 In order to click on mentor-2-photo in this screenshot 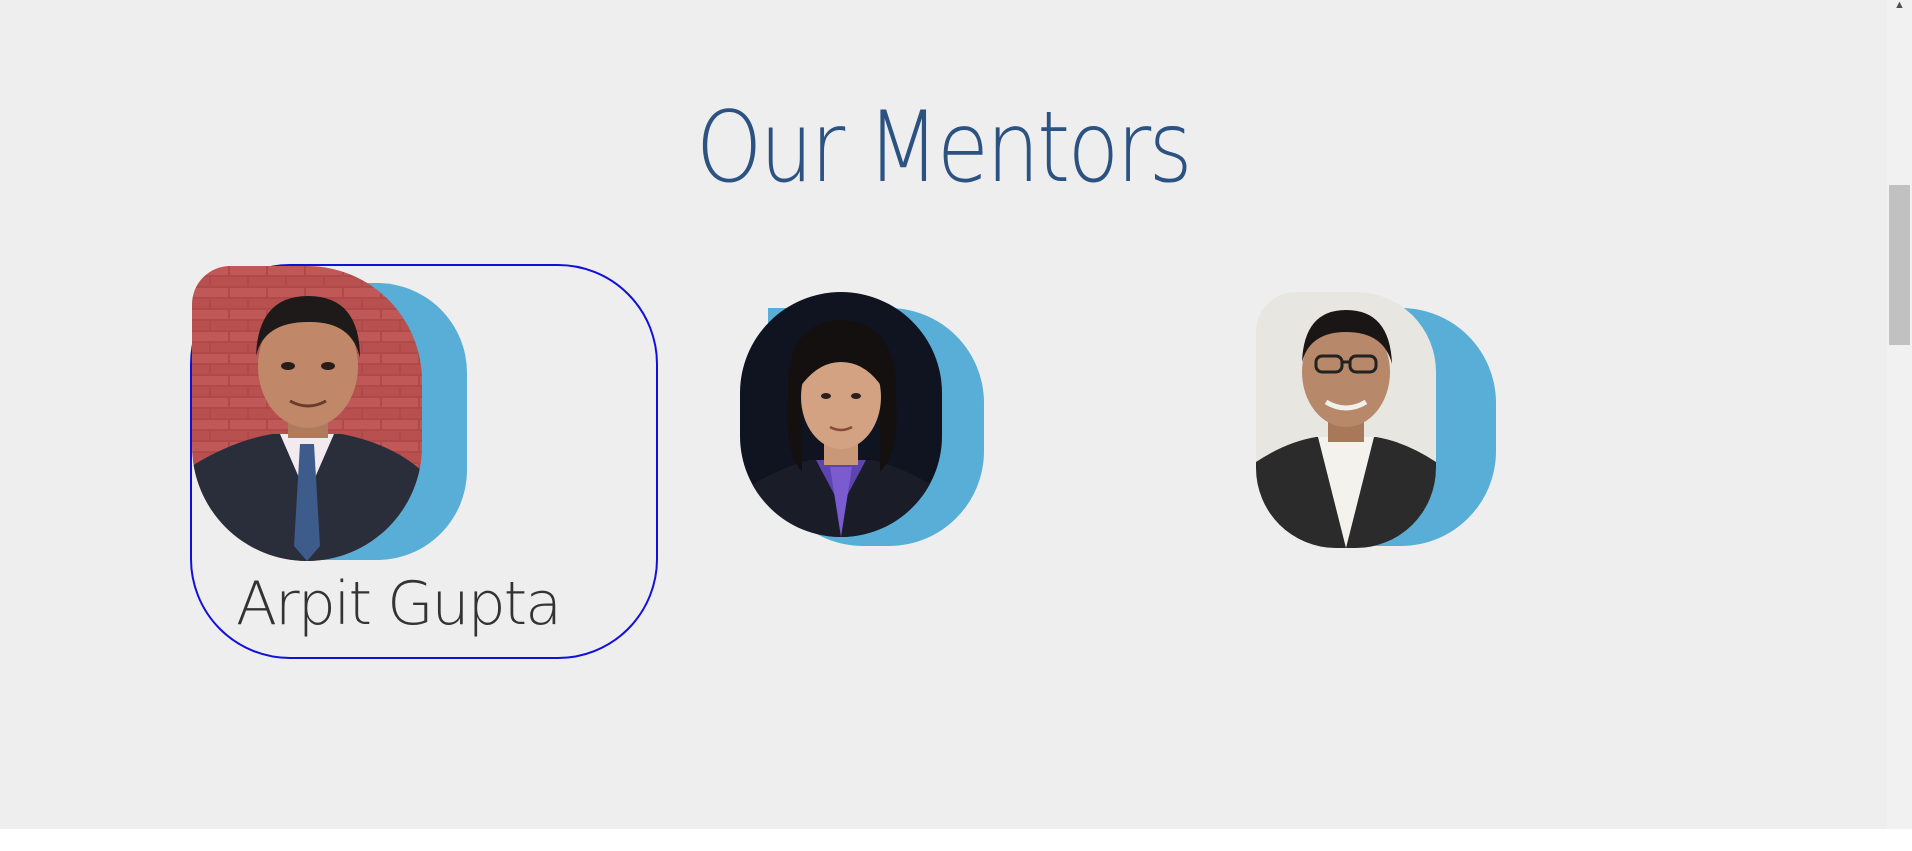, I will do `click(841, 414)`.